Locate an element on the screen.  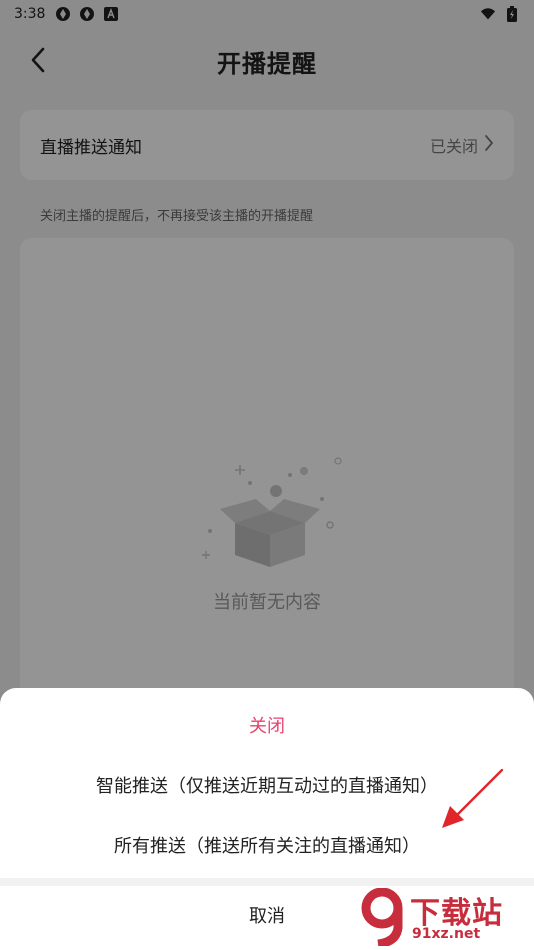
9-logo-icon is located at coordinates (384, 918).